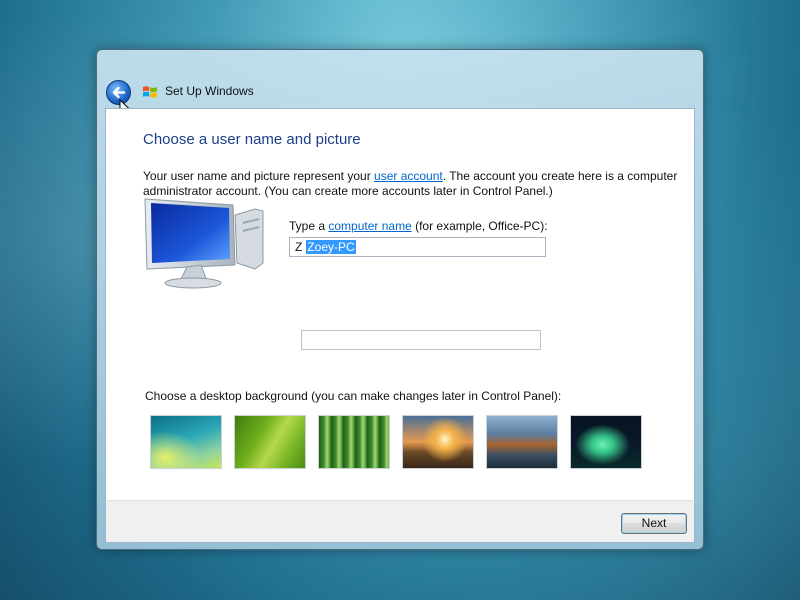  Describe the element at coordinates (354, 442) in the screenshot. I see `background-thumbnail-bamboo` at that location.